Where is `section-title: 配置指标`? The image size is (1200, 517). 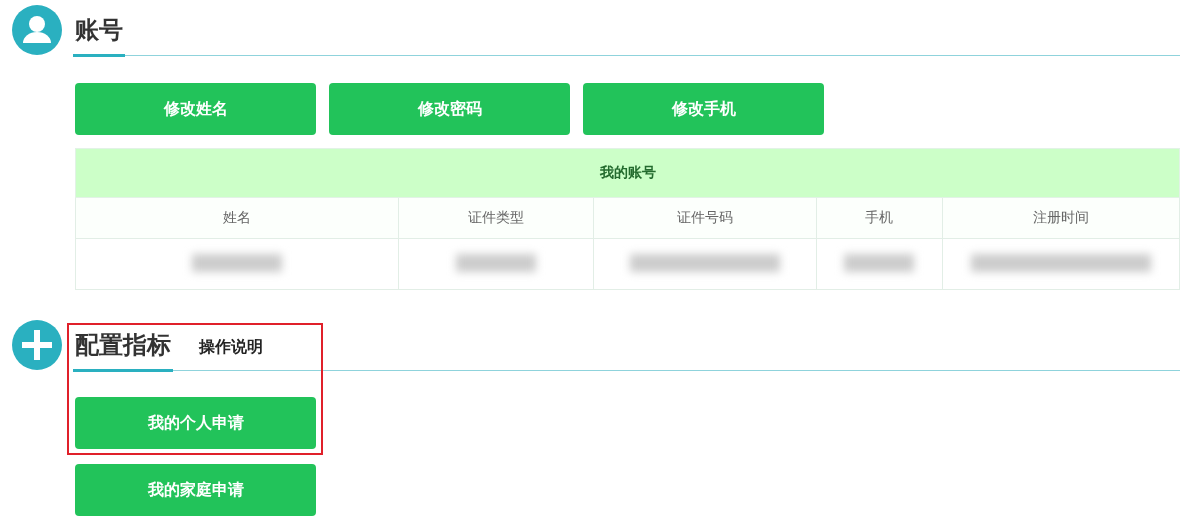
section-title: 配置指标 is located at coordinates (123, 350).